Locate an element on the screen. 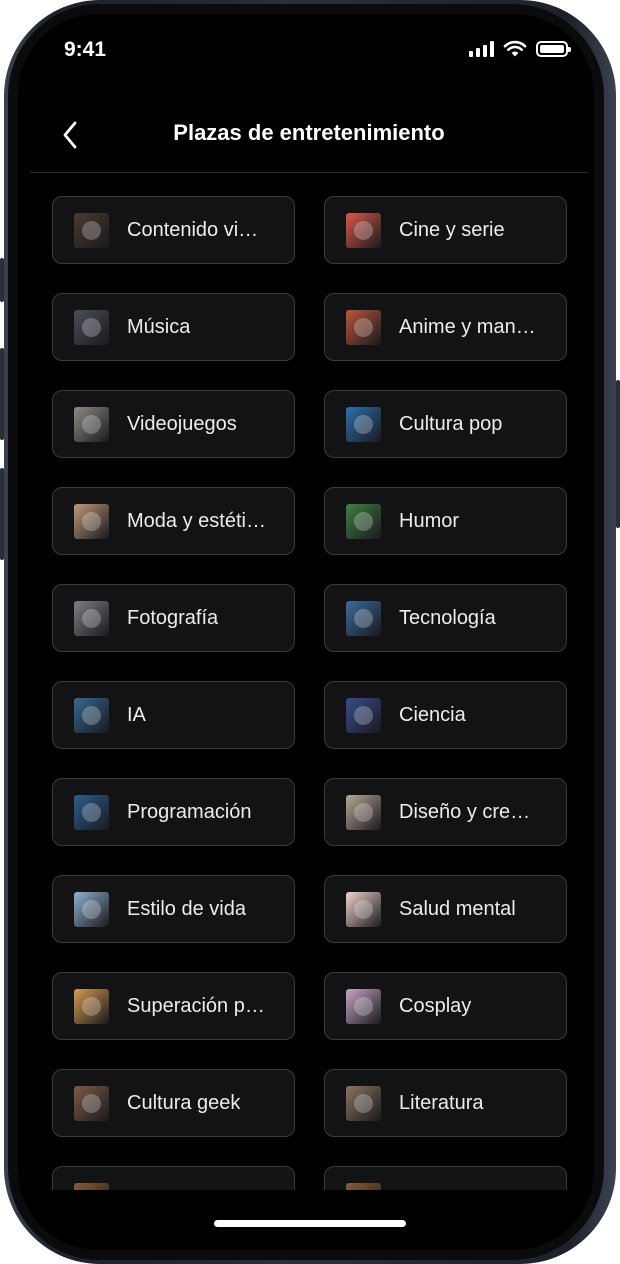 Image resolution: width=620 pixels, height=1264 pixels. navigation-header: Plazas de entretenimiento is located at coordinates (309, 136).